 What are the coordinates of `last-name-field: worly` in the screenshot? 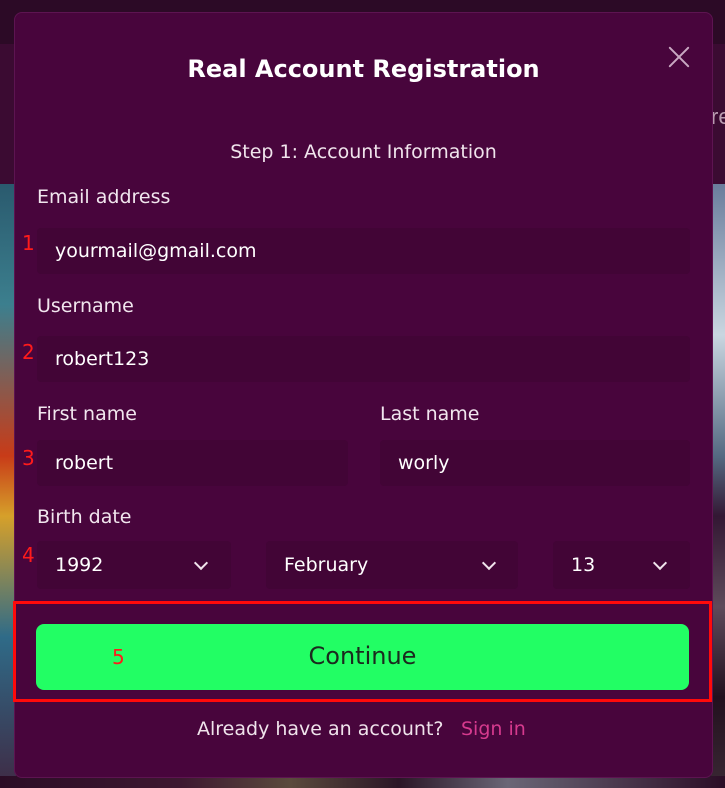 It's located at (535, 463).